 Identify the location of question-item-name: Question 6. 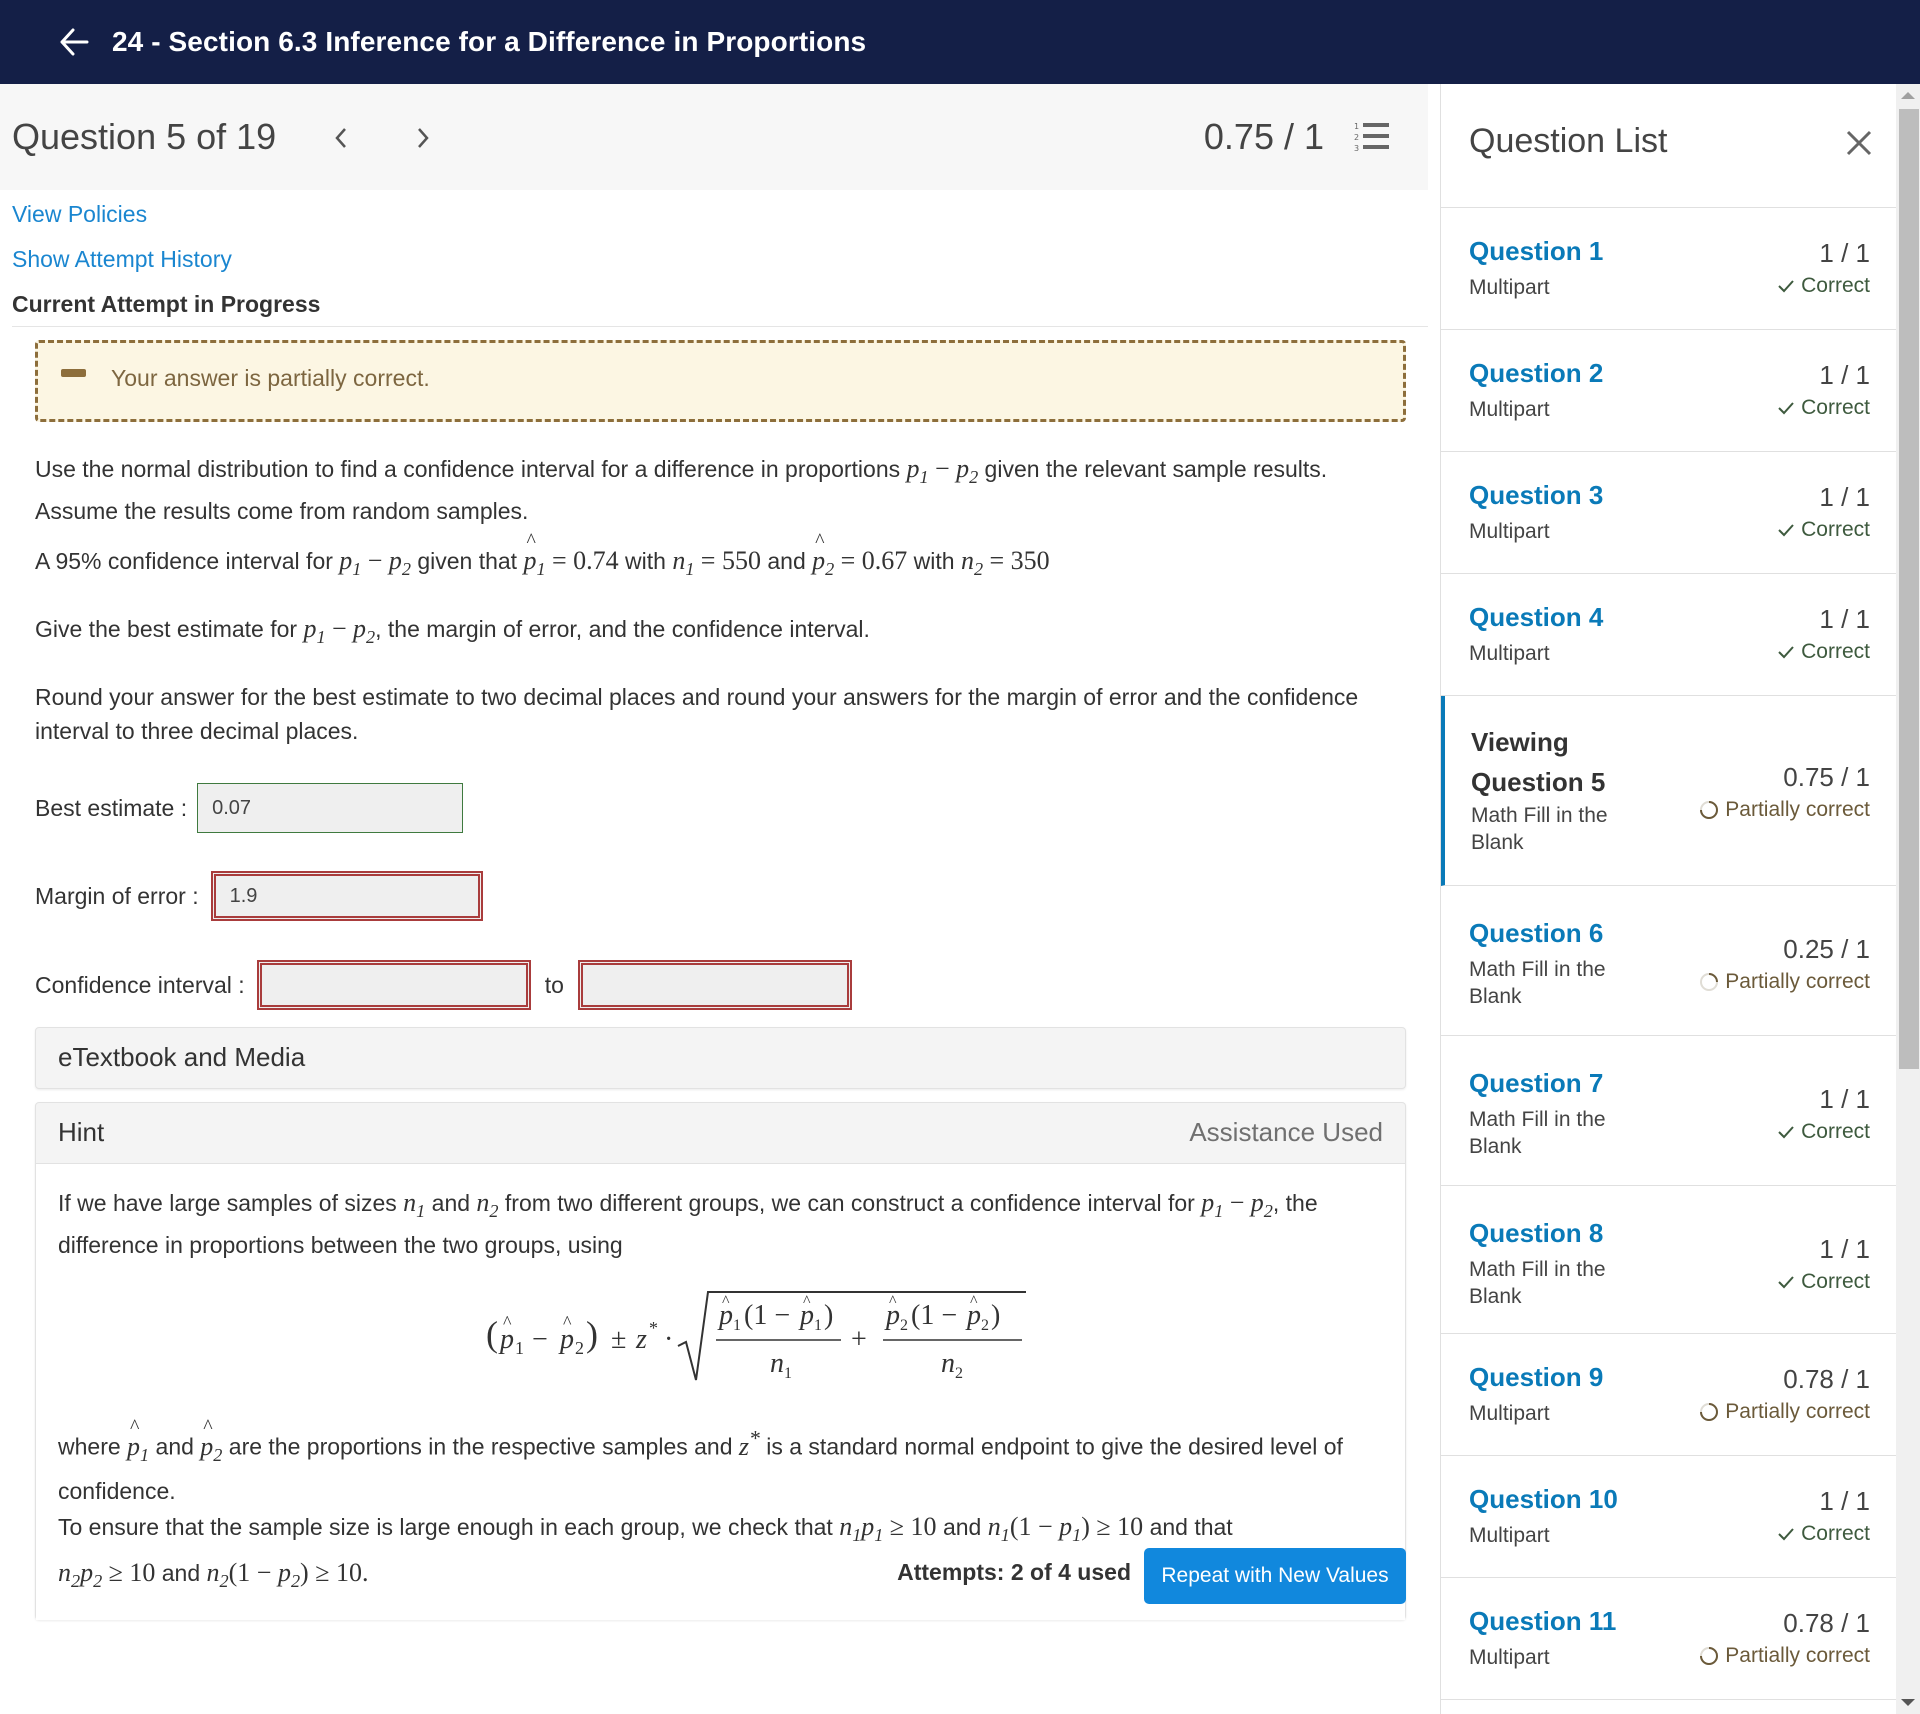
(1536, 933).